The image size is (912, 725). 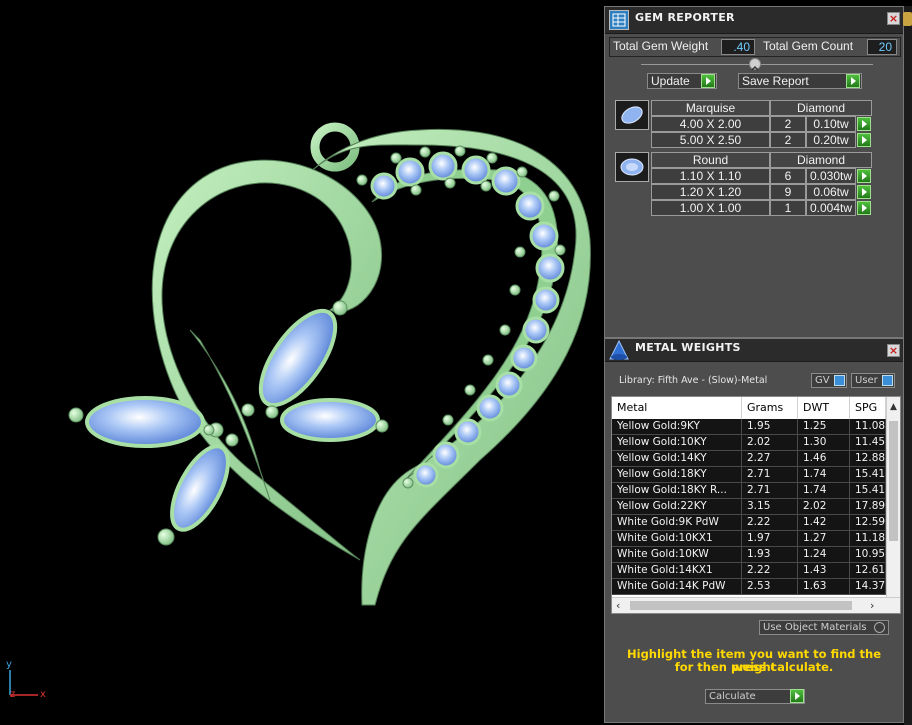 I want to click on horizontal-scrollbar: ‹ ›, so click(x=756, y=605).